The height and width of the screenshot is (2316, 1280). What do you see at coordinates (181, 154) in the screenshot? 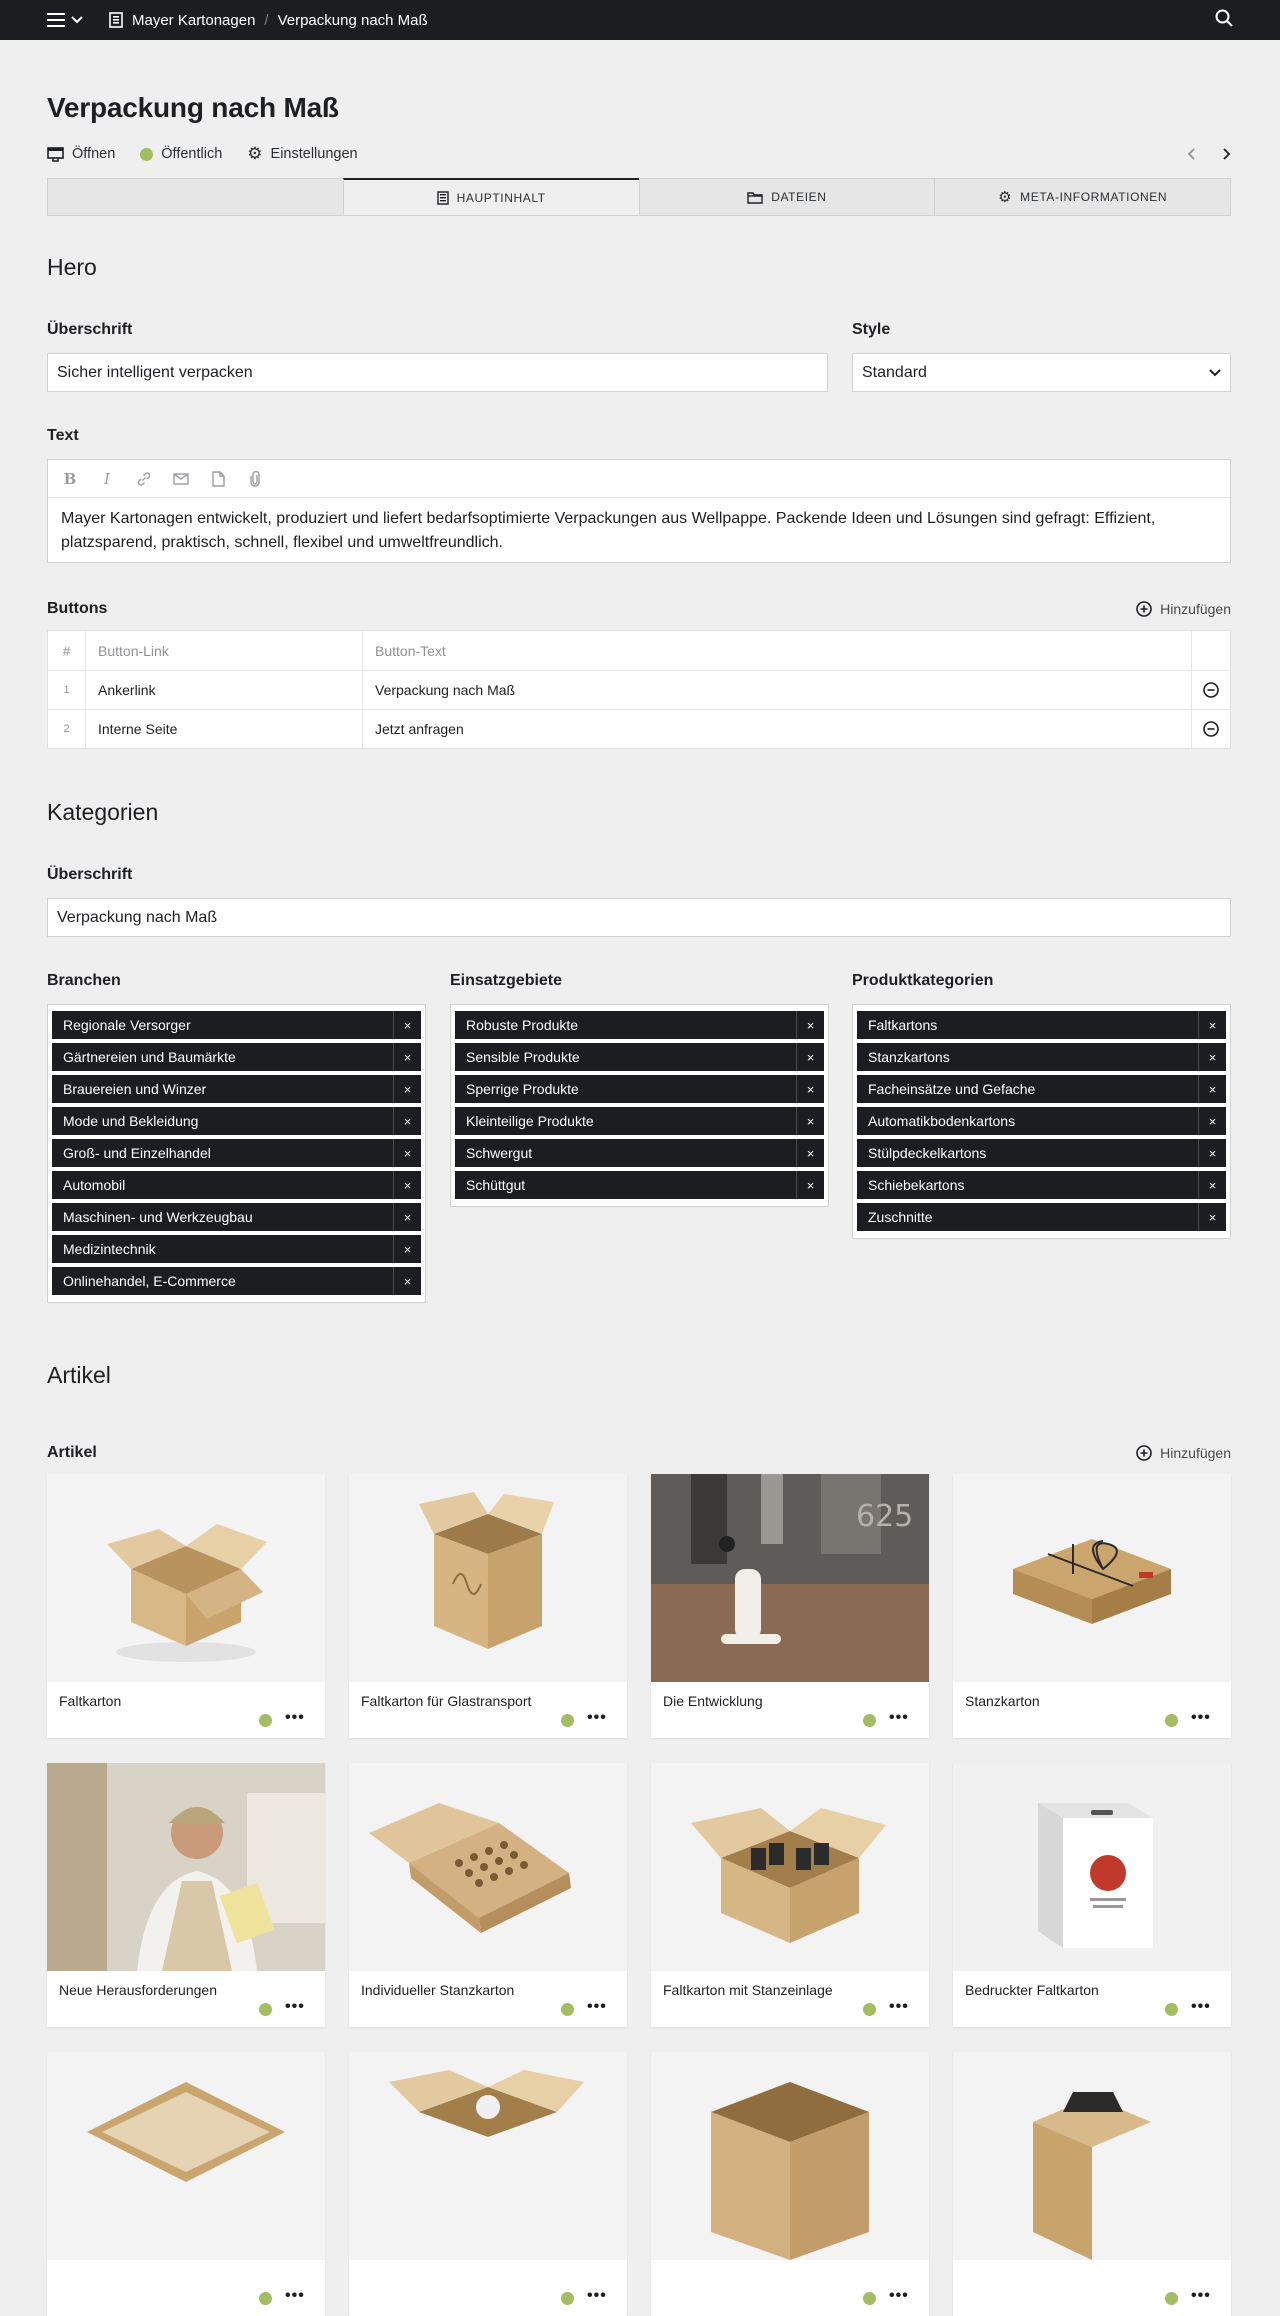
I see `status-toggle: Öffentlich` at bounding box center [181, 154].